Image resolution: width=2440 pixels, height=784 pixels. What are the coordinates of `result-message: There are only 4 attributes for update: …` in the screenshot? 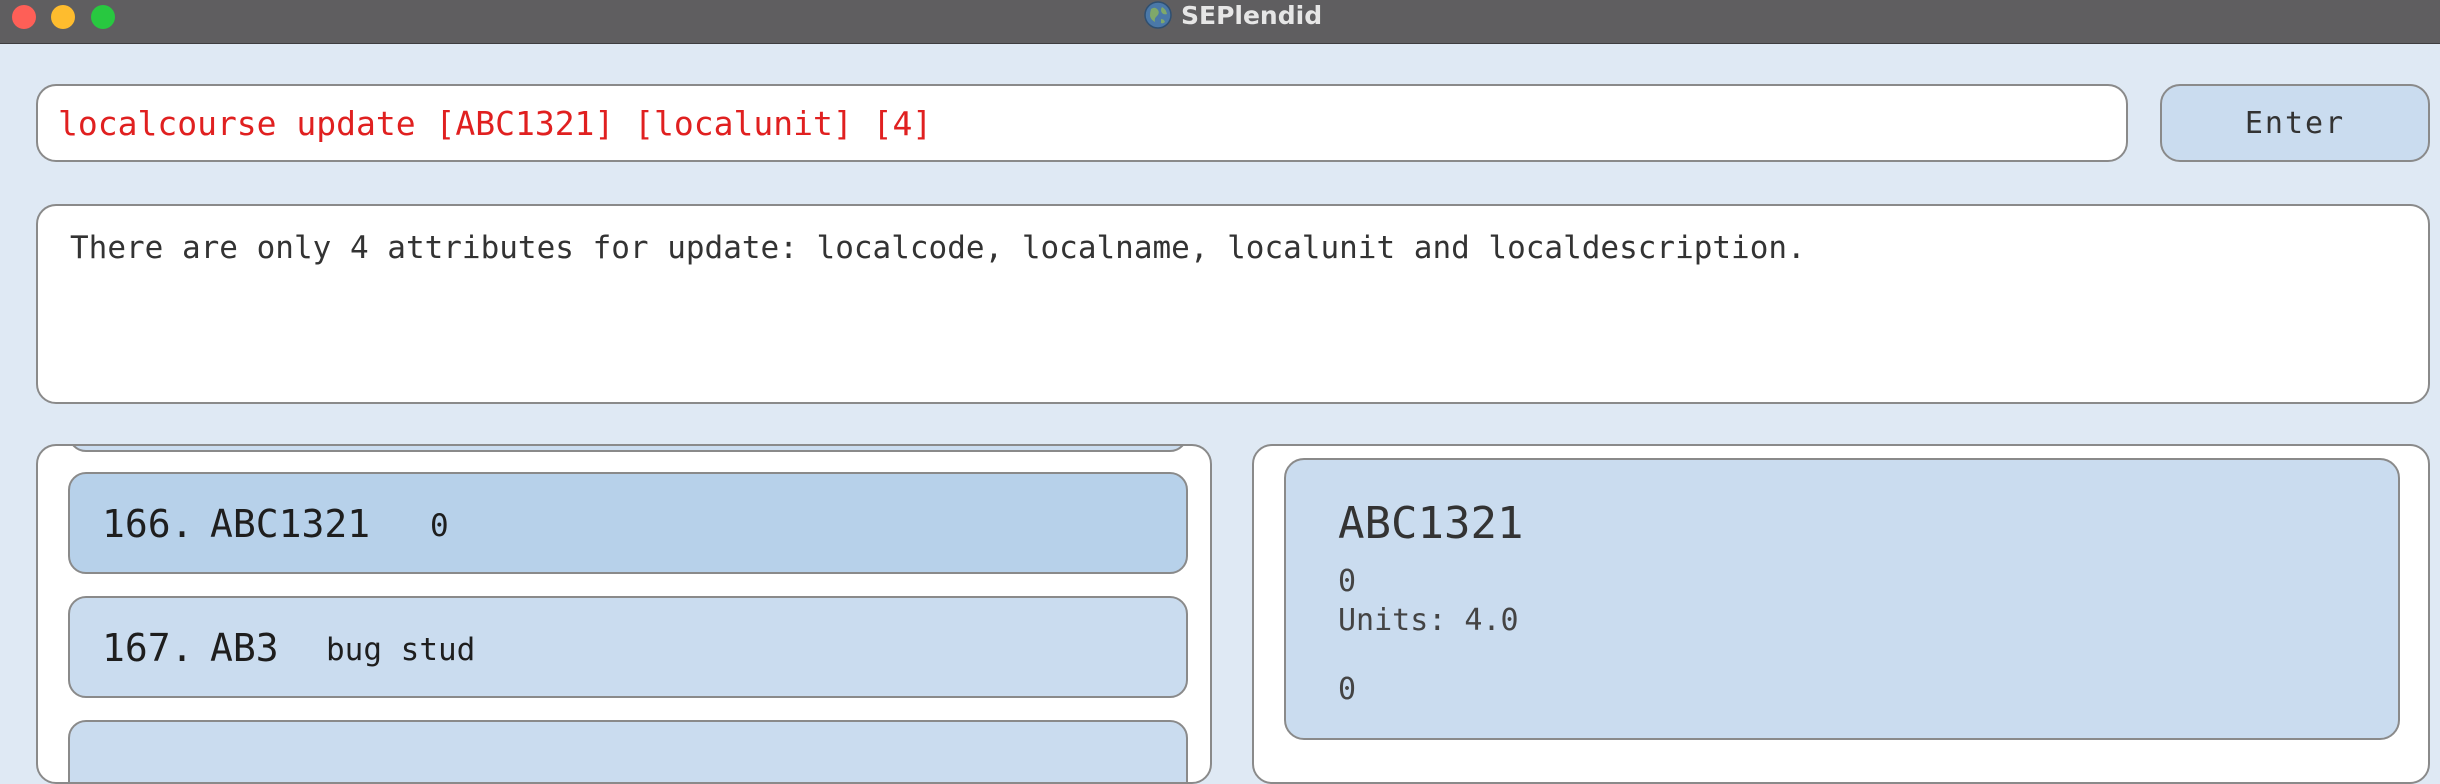 It's located at (938, 248).